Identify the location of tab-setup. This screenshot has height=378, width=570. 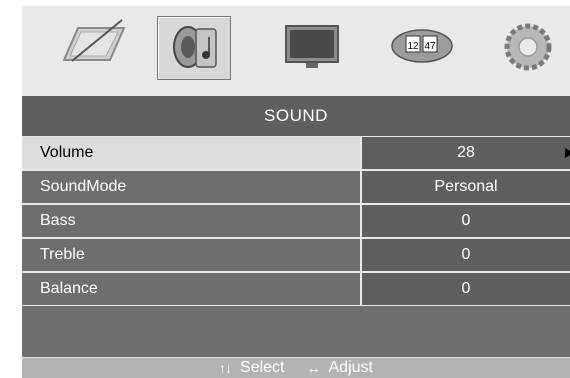
(528, 47).